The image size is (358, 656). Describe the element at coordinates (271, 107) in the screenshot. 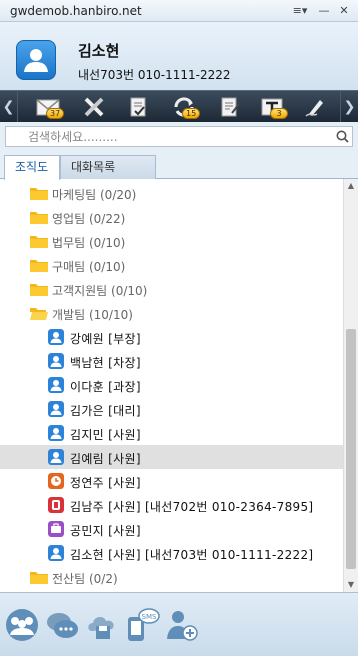

I see `schedule-button: 3` at that location.